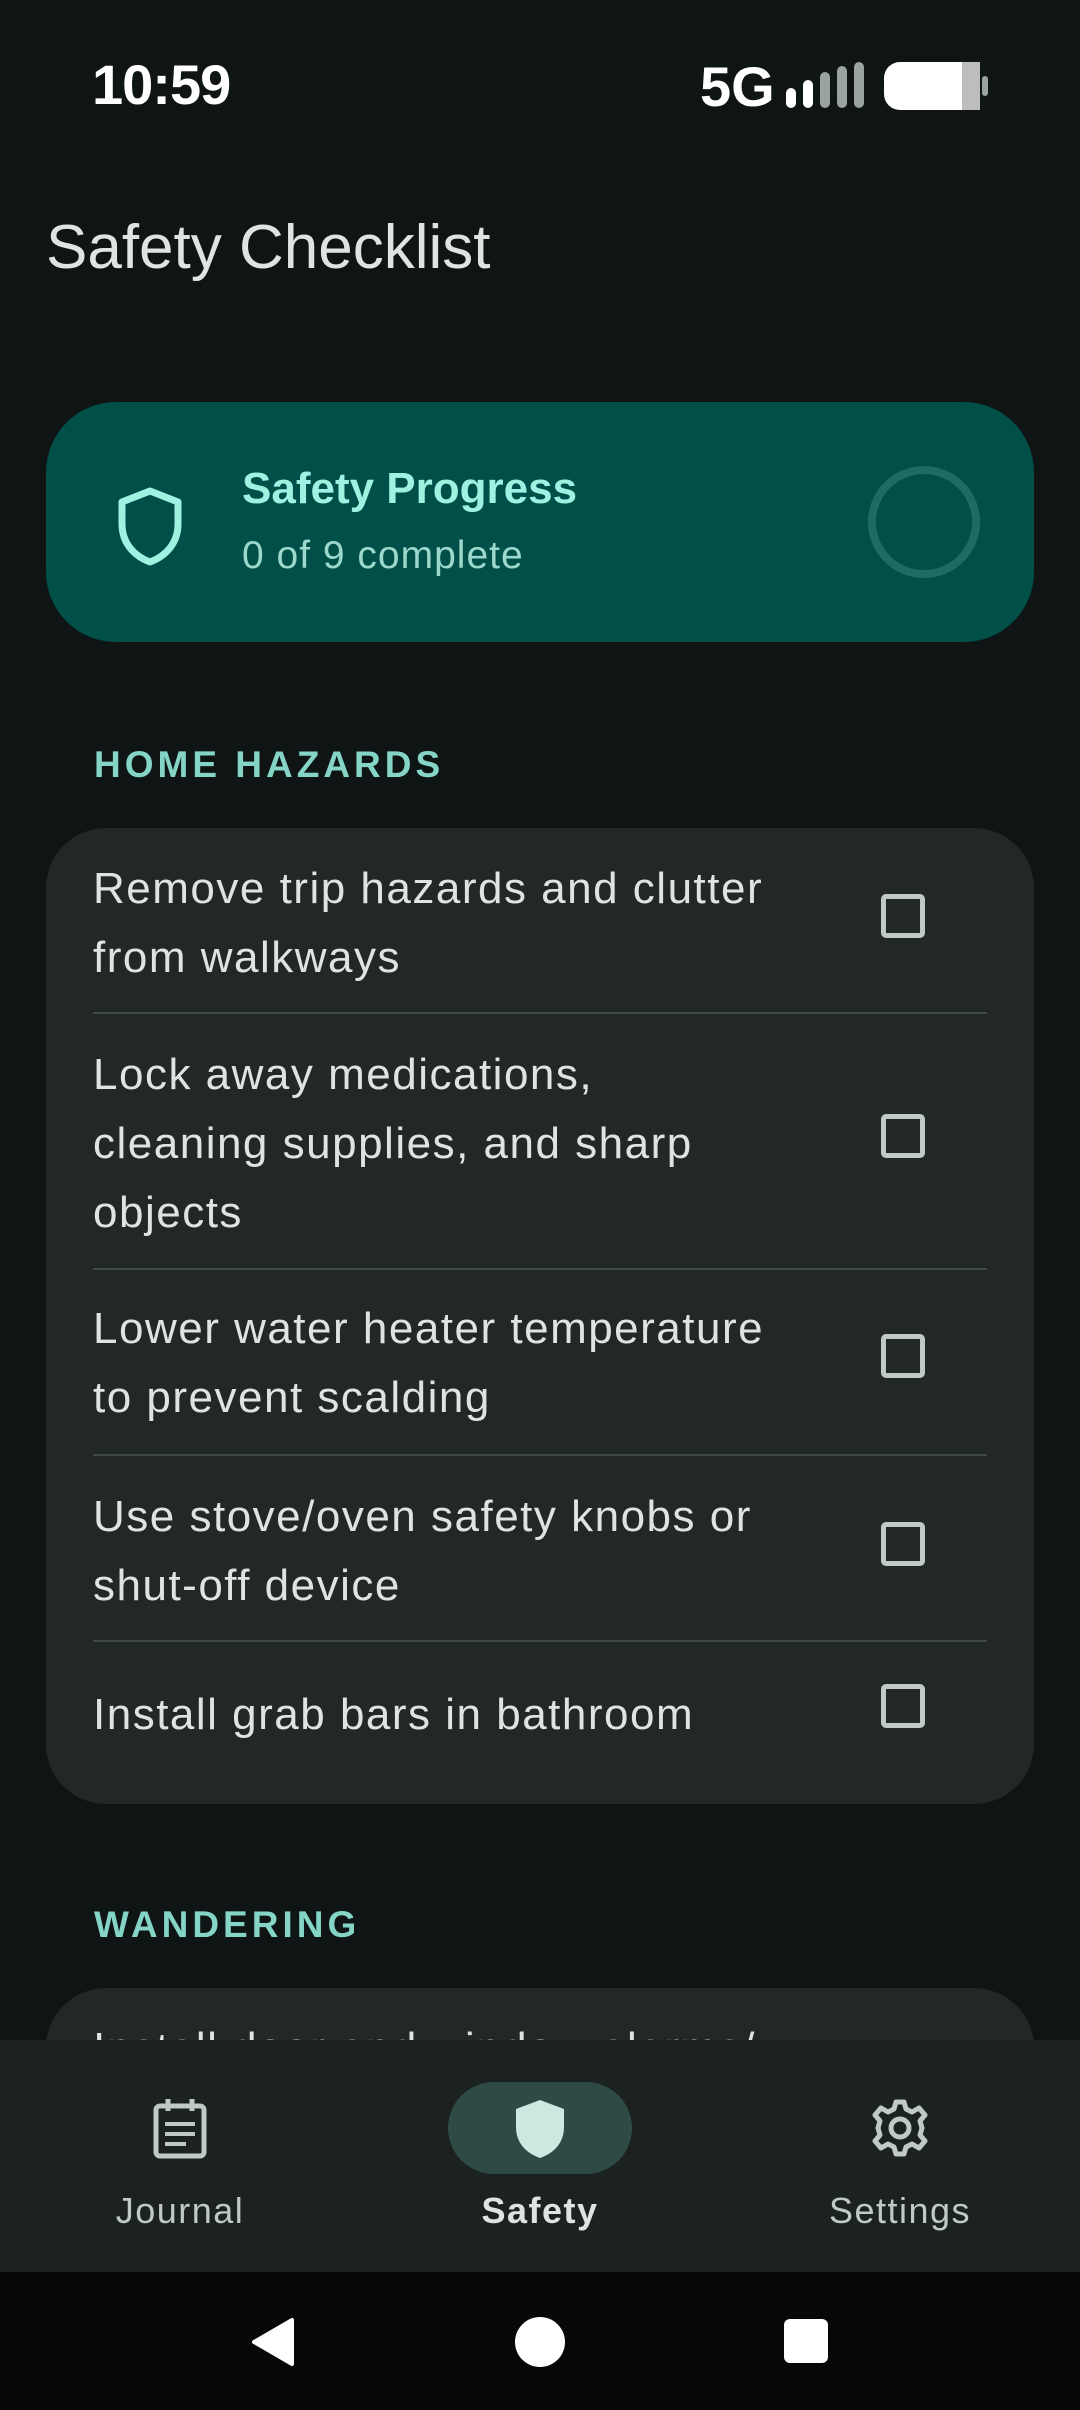  Describe the element at coordinates (924, 522) in the screenshot. I see `progress-ring` at that location.